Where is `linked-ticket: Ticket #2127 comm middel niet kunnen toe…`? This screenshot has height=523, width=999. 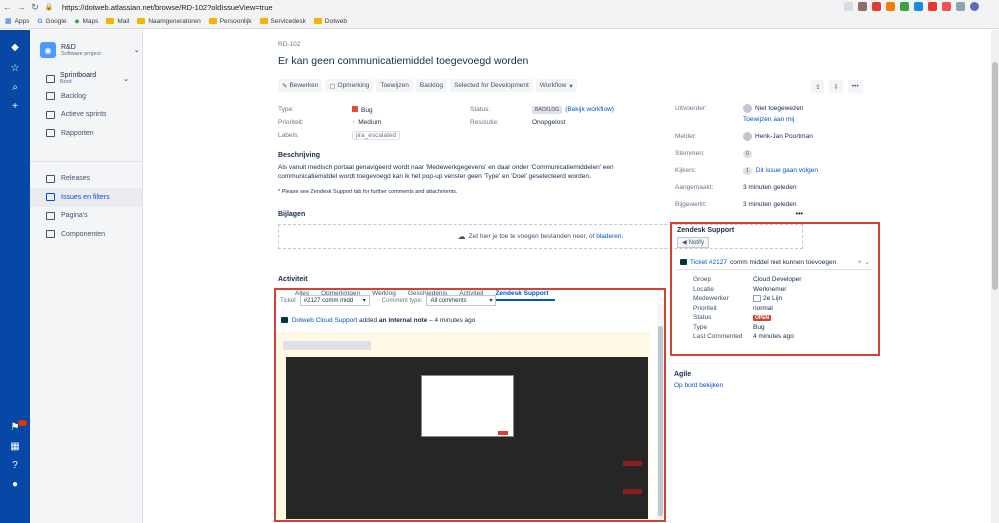
linked-ticket: Ticket #2127 comm middel niet kunnen toe… is located at coordinates (775, 262).